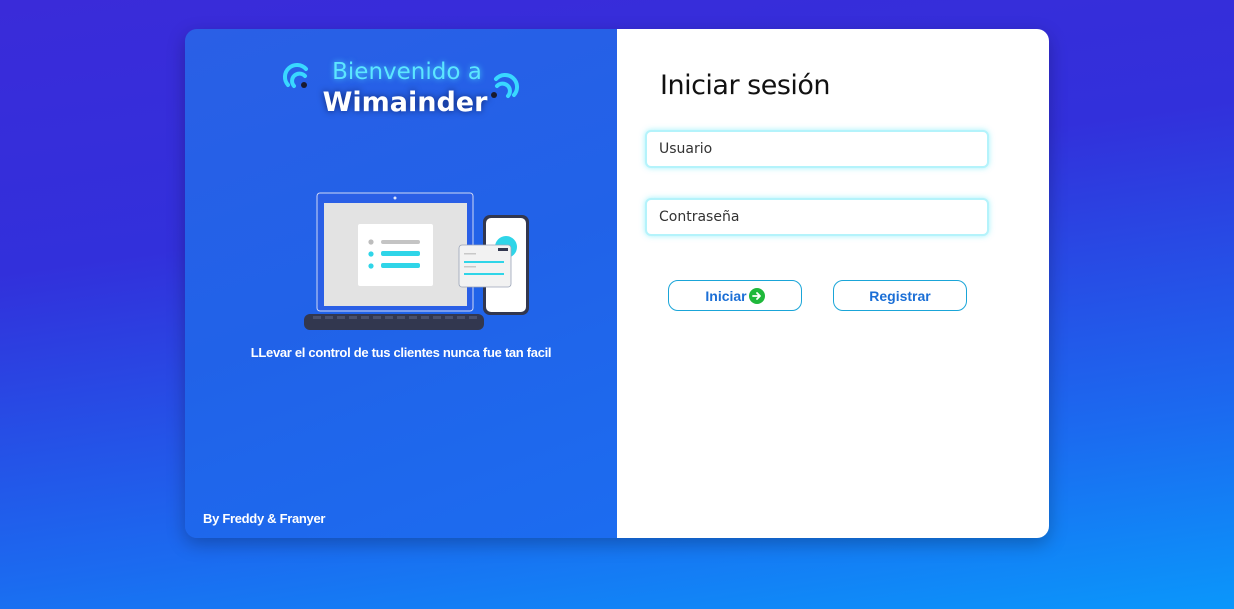  I want to click on app-logo: Bienvenido a Wimainder, so click(401, 91).